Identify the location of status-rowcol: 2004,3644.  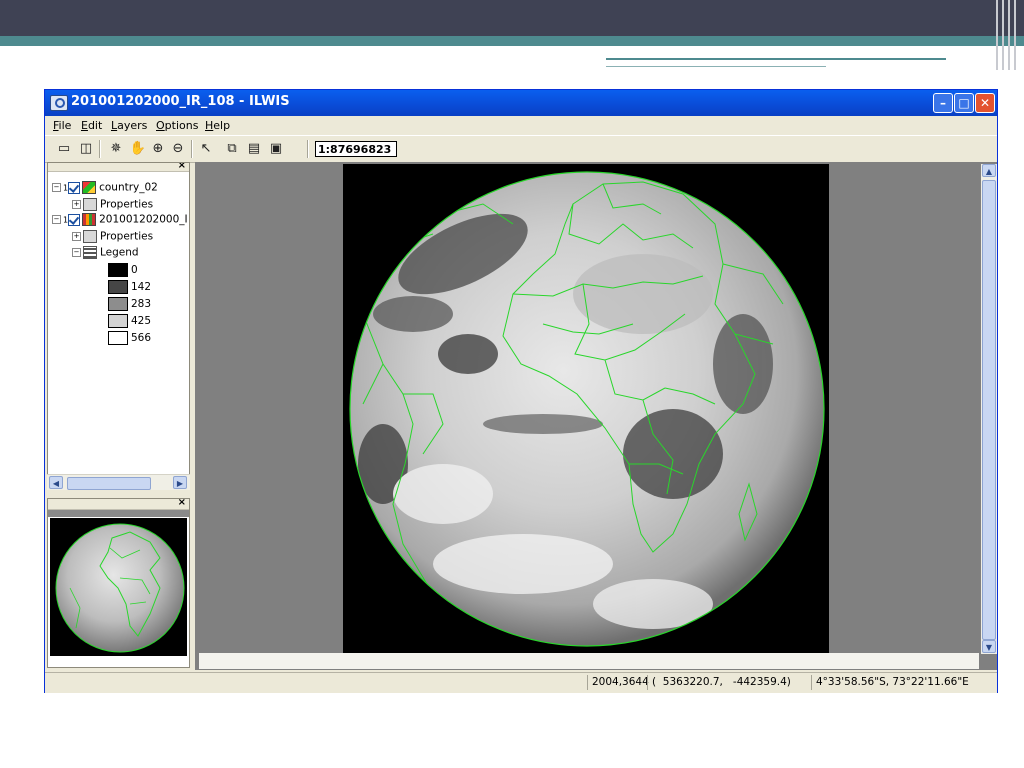
(618, 682).